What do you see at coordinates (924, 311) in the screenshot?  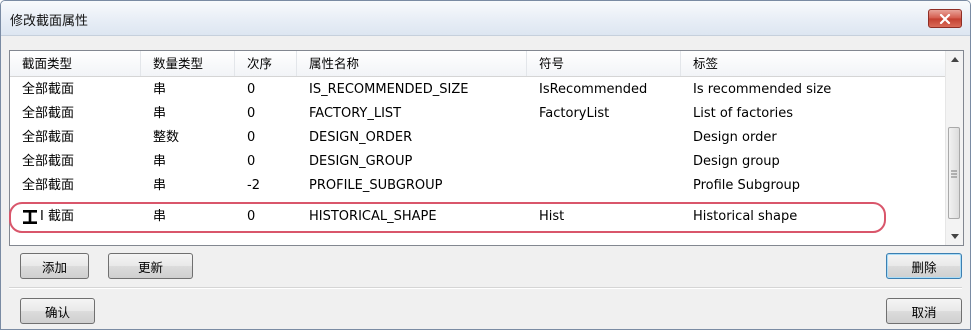 I see `cancel-button: 取消` at bounding box center [924, 311].